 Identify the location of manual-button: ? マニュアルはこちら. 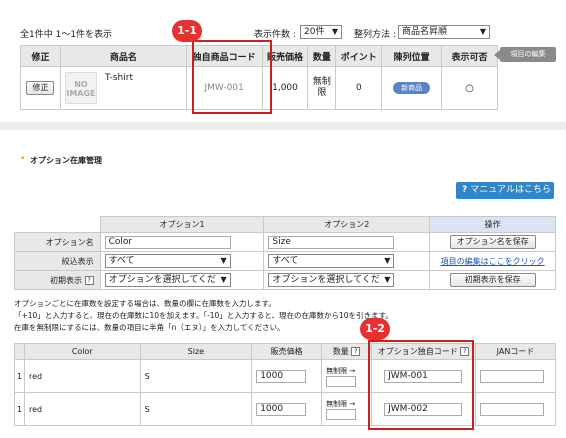
(505, 190).